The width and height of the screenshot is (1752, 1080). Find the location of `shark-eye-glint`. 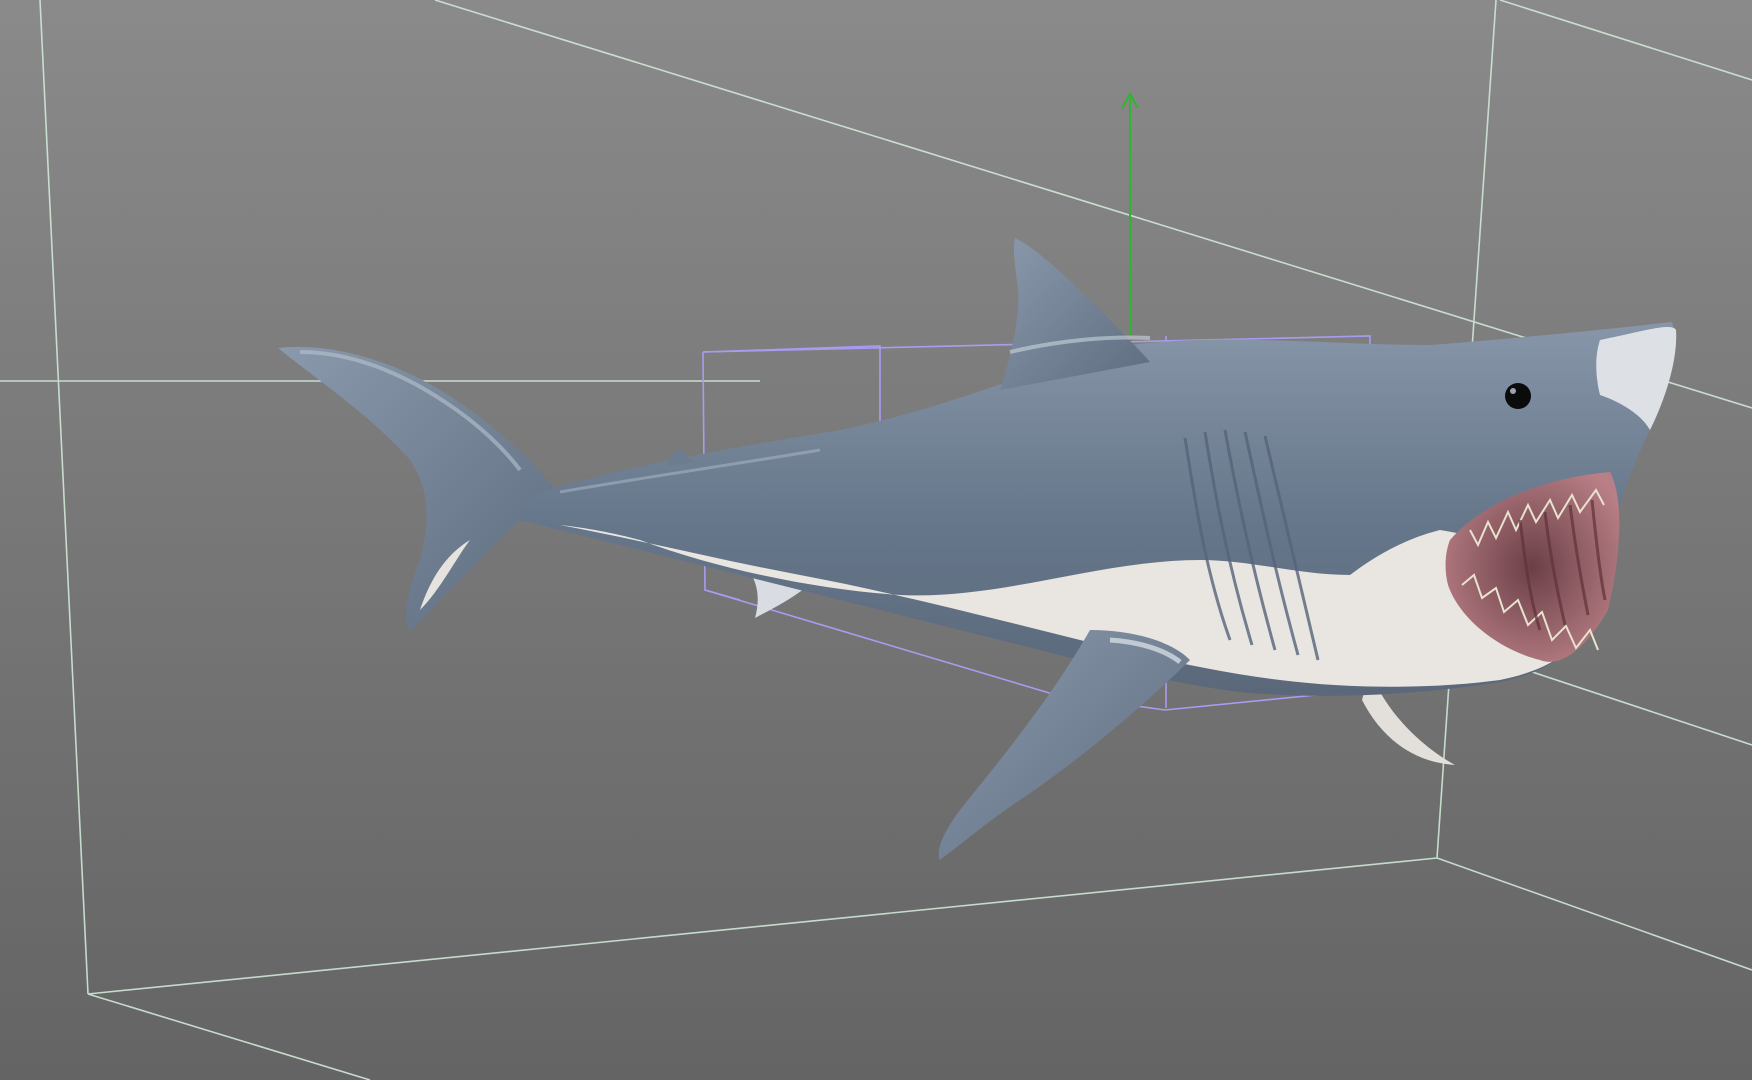

shark-eye-glint is located at coordinates (1513, 391).